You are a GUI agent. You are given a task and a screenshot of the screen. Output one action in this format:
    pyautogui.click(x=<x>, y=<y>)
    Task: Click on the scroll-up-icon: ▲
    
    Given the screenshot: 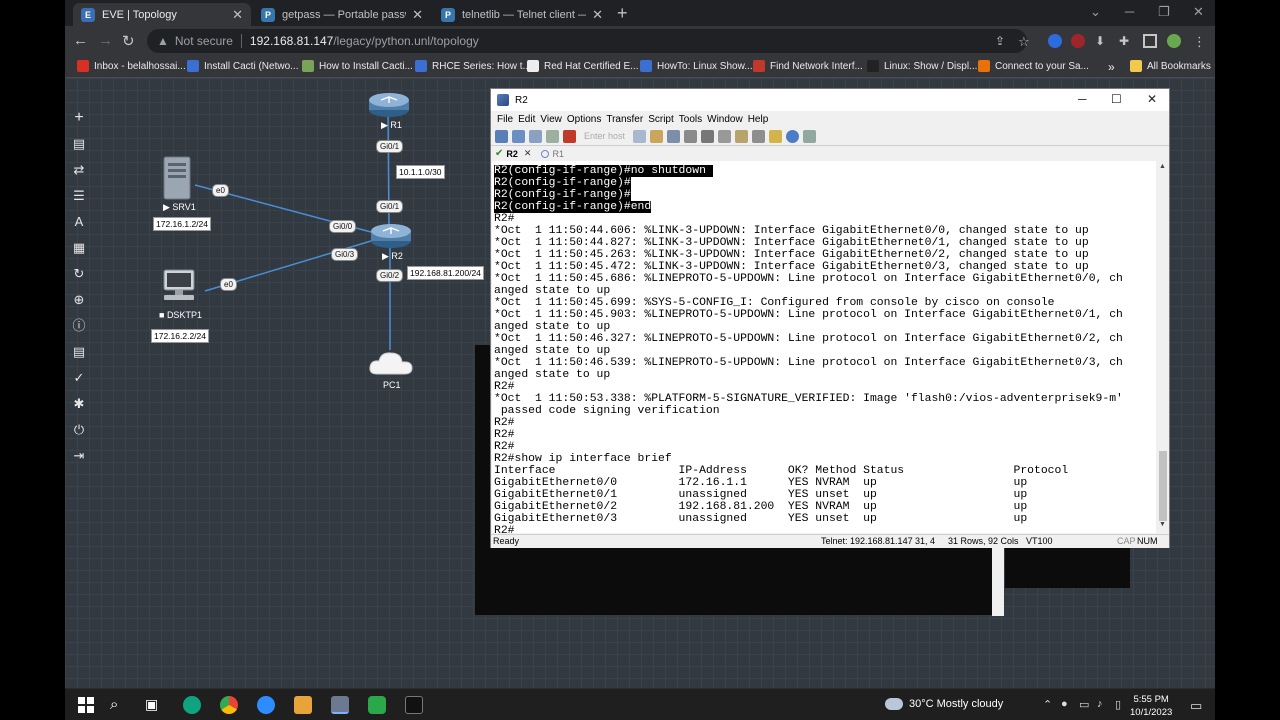 What is the action you would take?
    pyautogui.click(x=1162, y=166)
    